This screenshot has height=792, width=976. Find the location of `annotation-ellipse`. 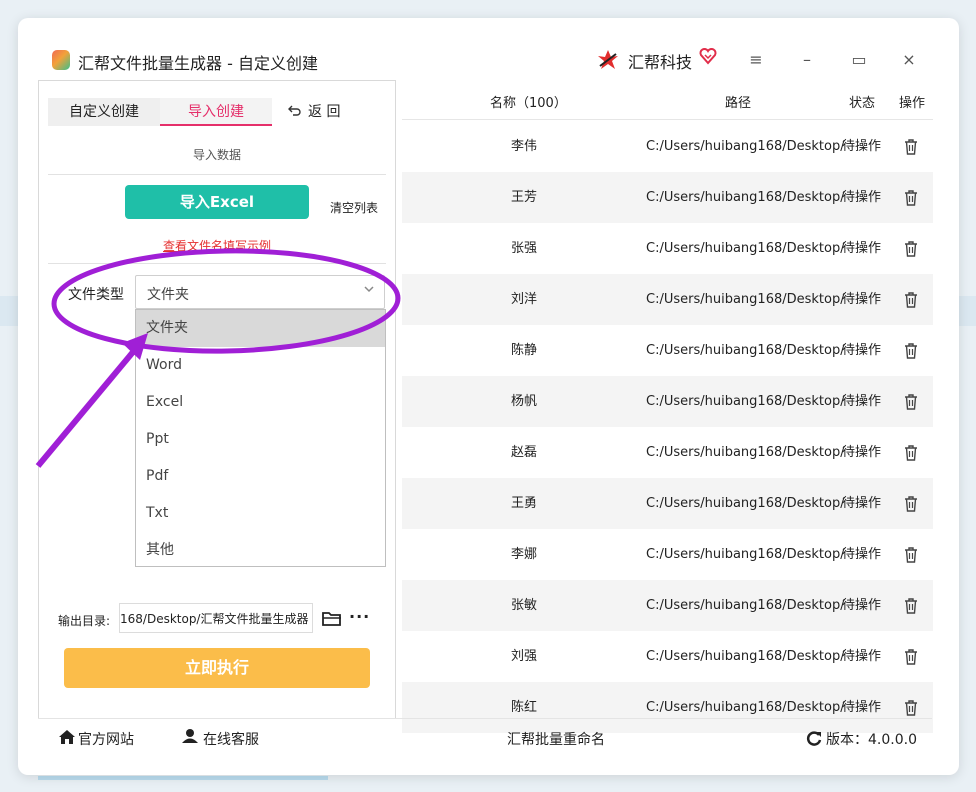

annotation-ellipse is located at coordinates (226, 301).